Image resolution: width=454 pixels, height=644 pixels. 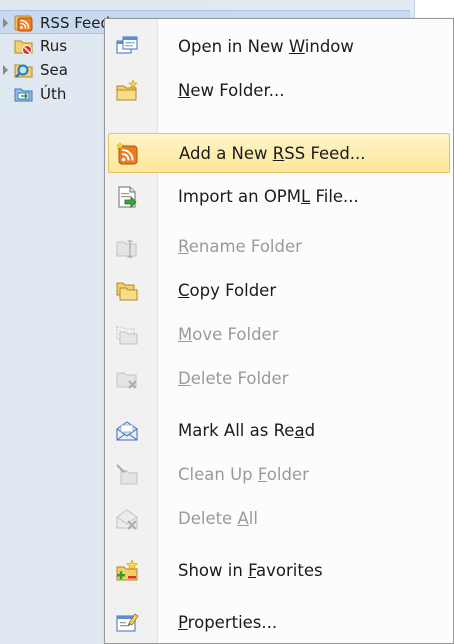 What do you see at coordinates (127, 45) in the screenshot?
I see `open-new-window-icon` at bounding box center [127, 45].